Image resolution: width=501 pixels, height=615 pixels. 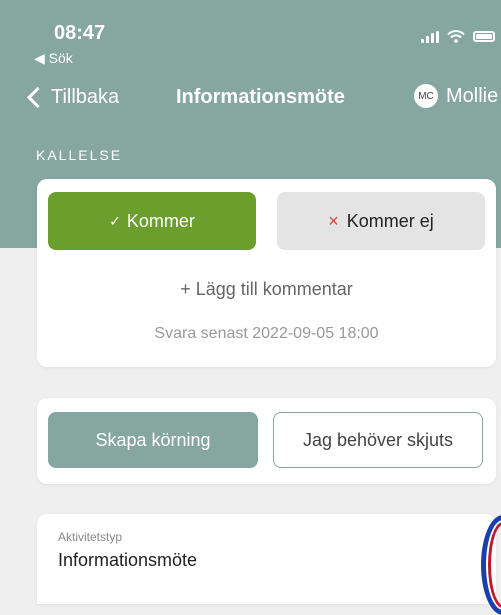 What do you see at coordinates (426, 96) in the screenshot?
I see `avatar: MC` at bounding box center [426, 96].